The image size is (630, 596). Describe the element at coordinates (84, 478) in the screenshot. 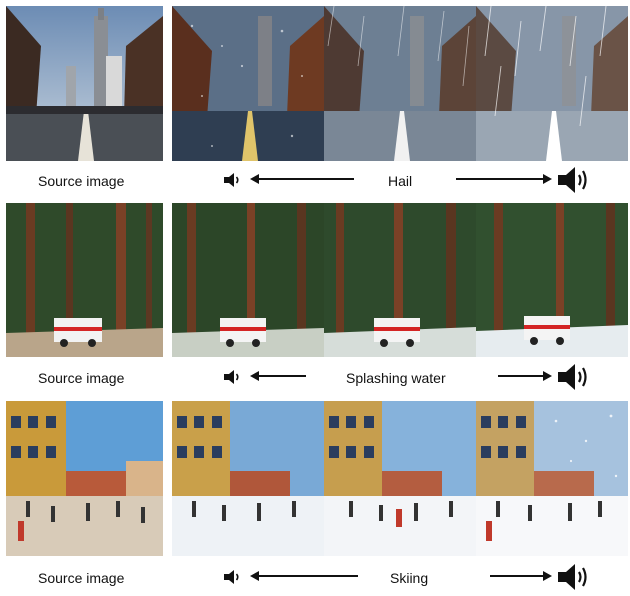

I see `source-image-plaza` at that location.